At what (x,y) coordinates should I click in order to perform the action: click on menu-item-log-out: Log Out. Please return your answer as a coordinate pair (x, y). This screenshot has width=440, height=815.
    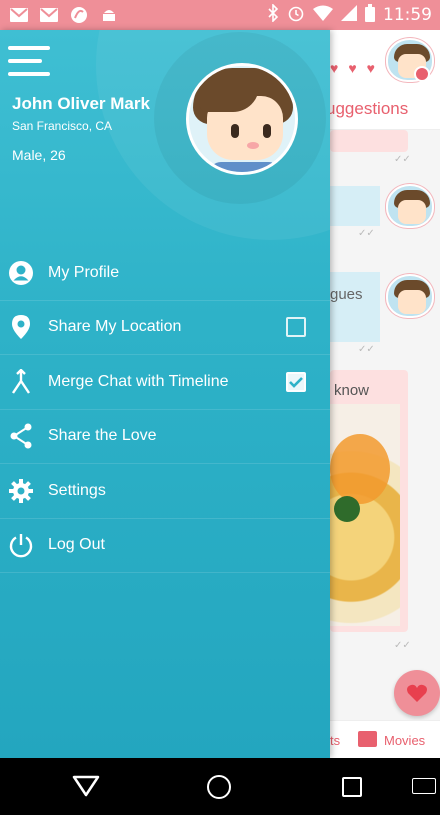
    Looking at the image, I should click on (165, 546).